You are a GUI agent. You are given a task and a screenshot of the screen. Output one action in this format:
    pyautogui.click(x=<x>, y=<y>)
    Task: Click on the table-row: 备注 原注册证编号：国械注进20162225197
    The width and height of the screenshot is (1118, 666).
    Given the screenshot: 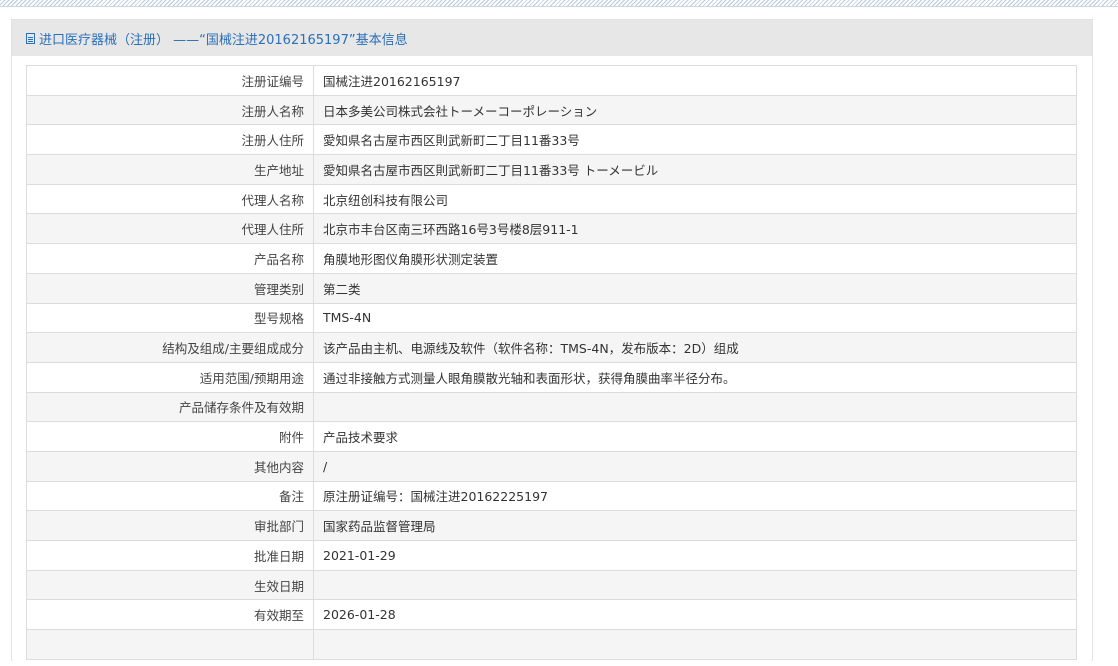 What is the action you would take?
    pyautogui.click(x=551, y=496)
    